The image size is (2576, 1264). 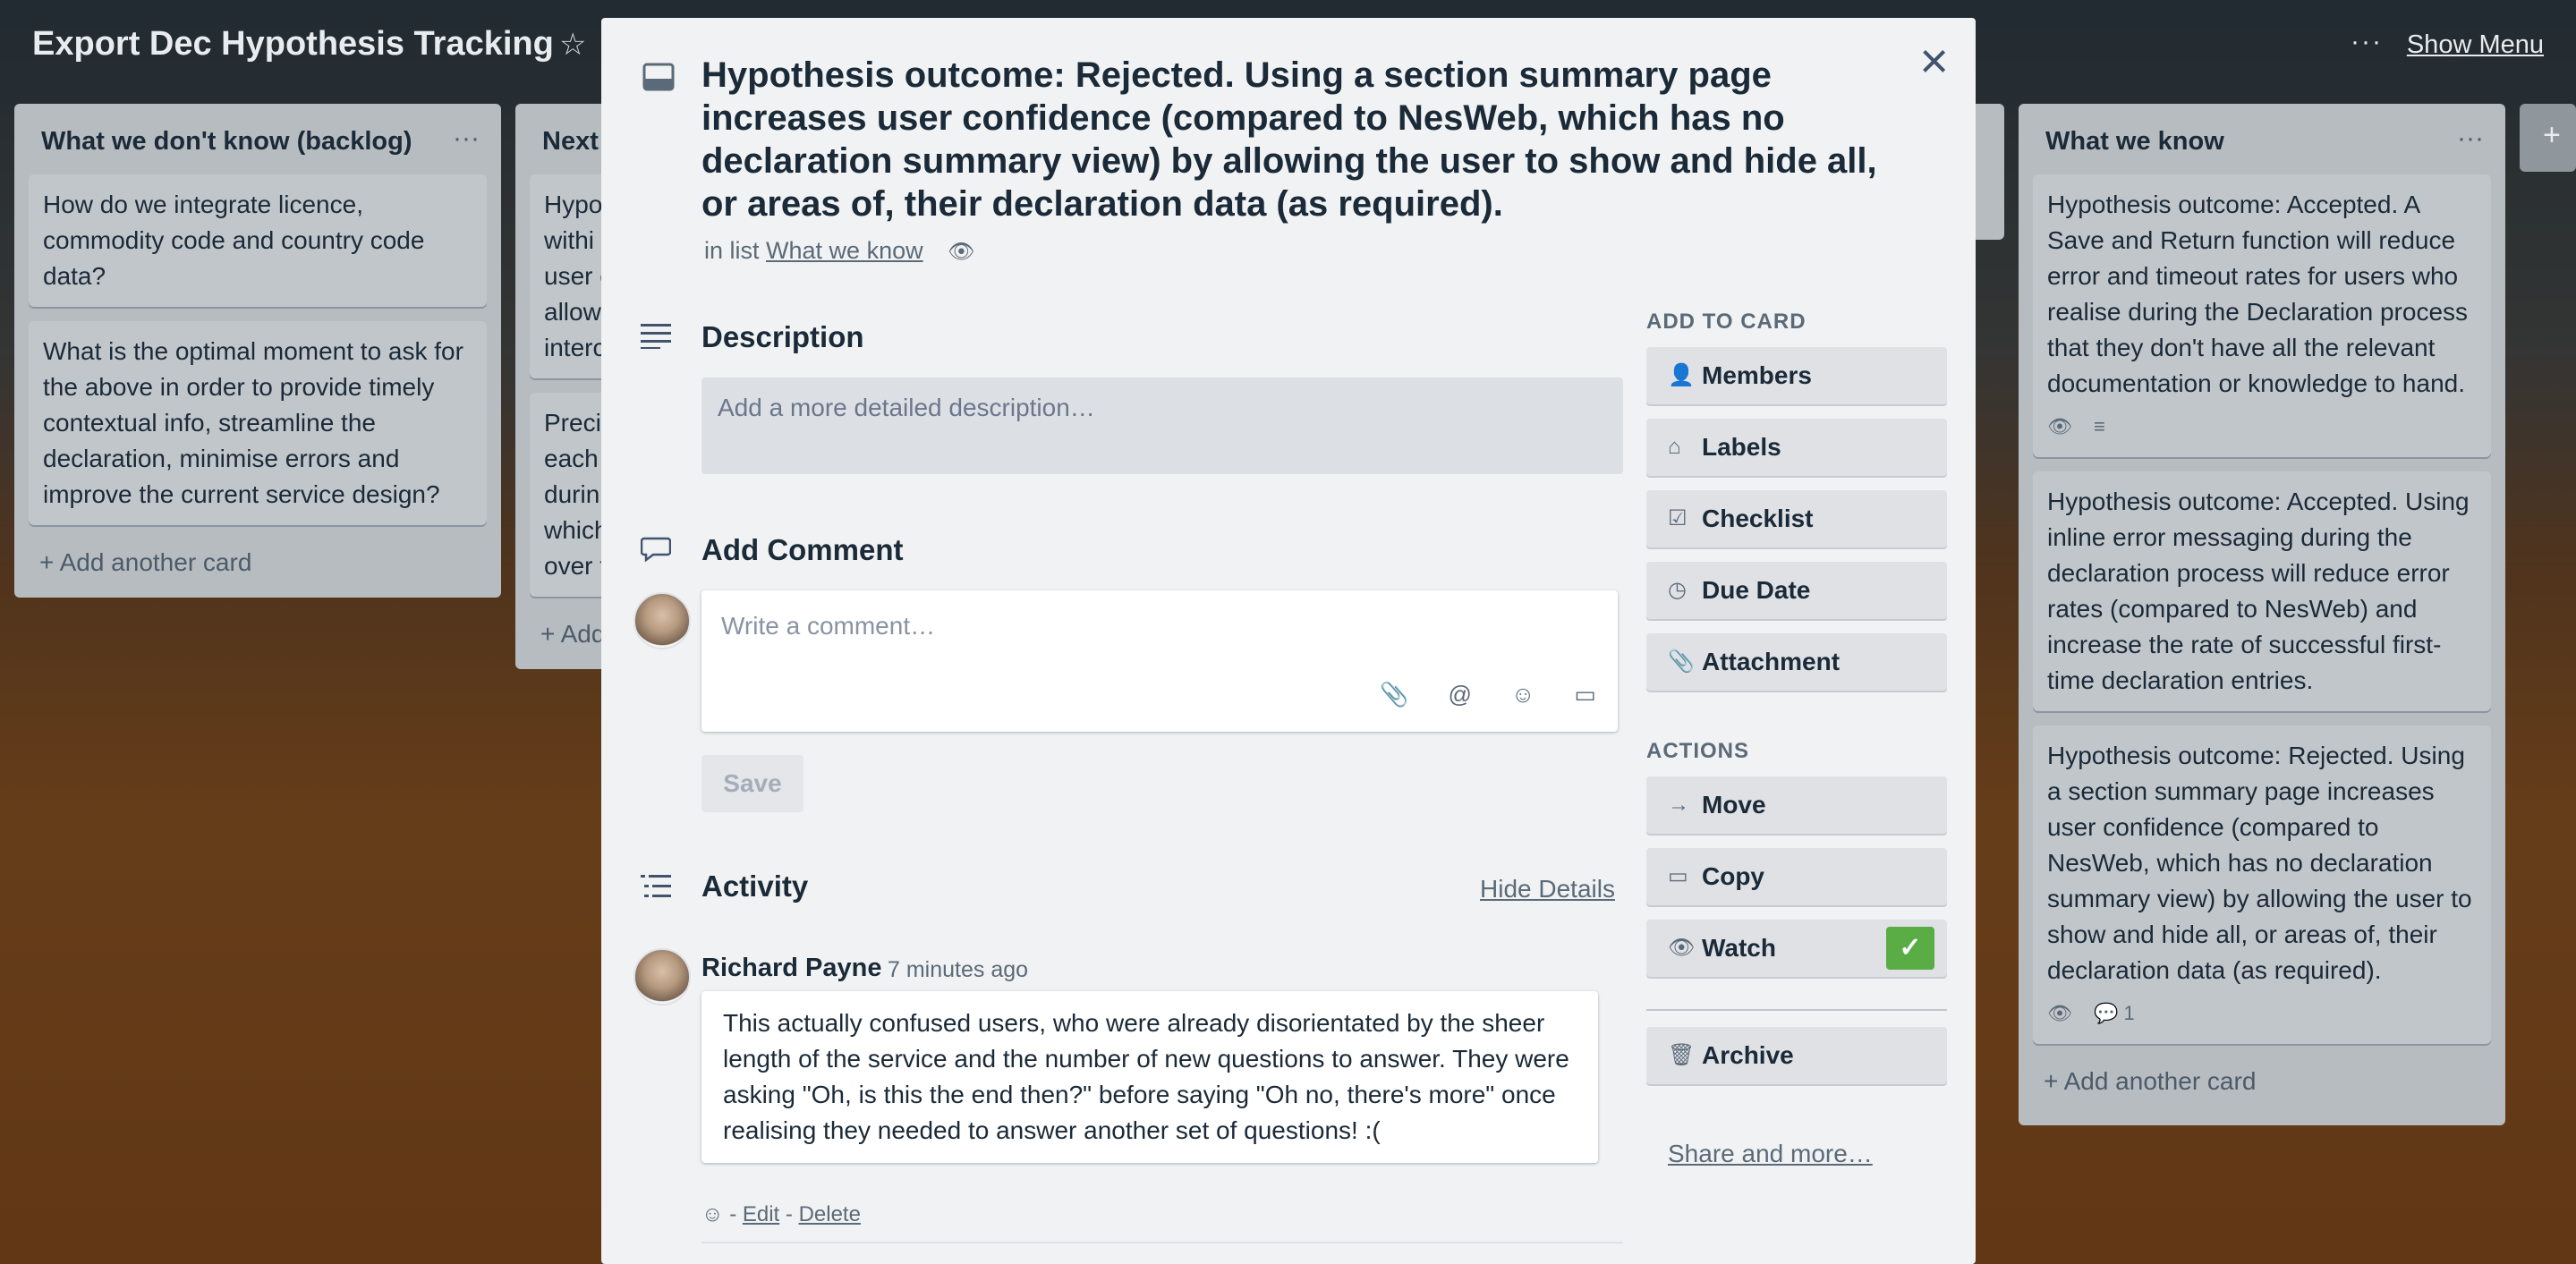 What do you see at coordinates (2367, 42) in the screenshot?
I see `menu-dots-icon: ···` at bounding box center [2367, 42].